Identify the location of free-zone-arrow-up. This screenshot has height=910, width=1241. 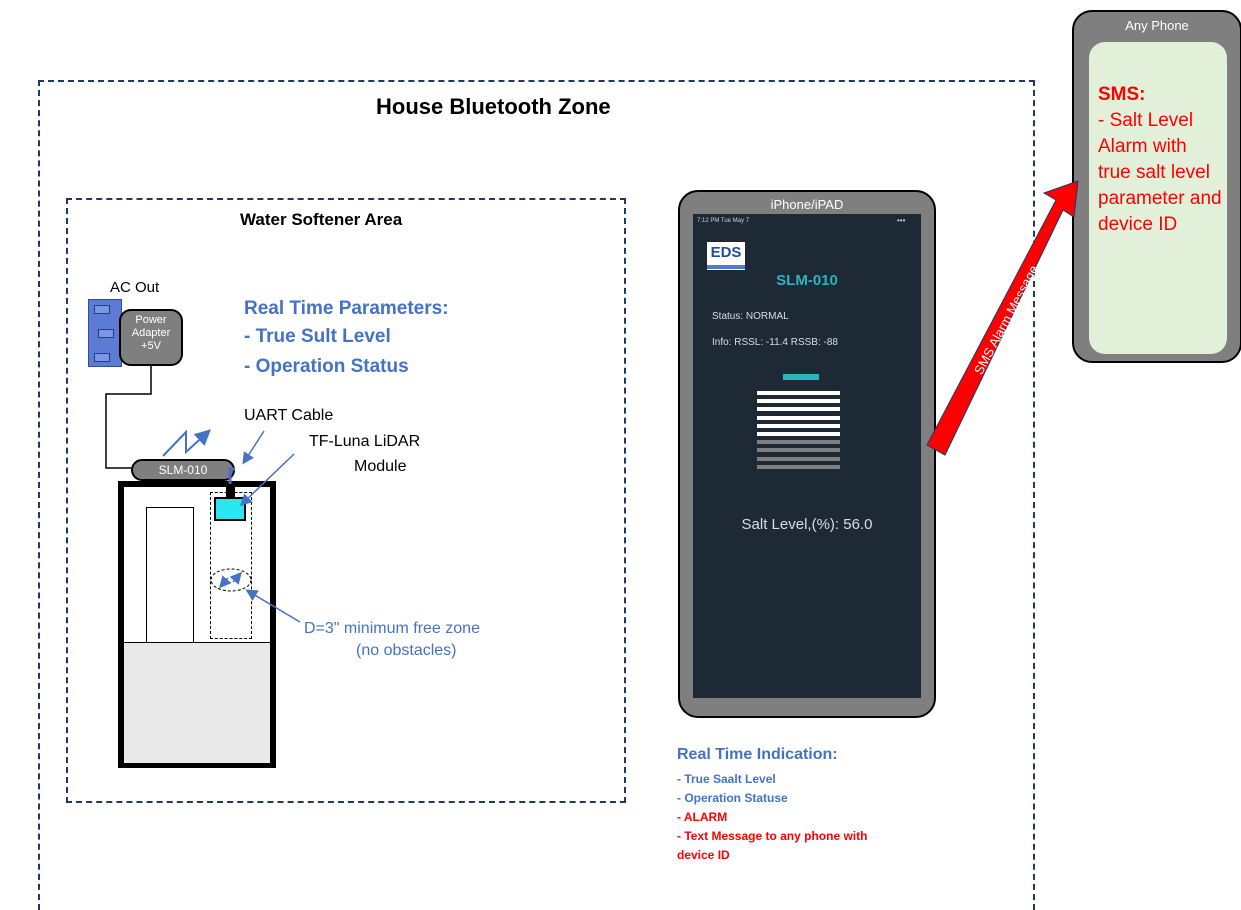
(235, 578).